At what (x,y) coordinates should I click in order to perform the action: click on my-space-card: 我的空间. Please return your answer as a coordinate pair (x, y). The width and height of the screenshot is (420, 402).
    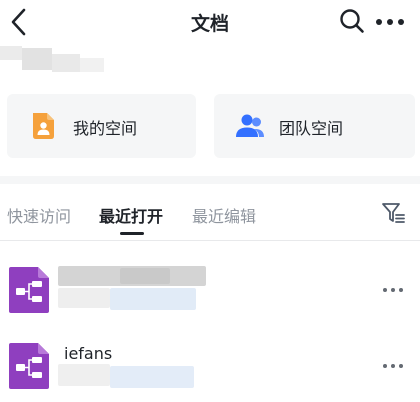
    Looking at the image, I should click on (101, 126).